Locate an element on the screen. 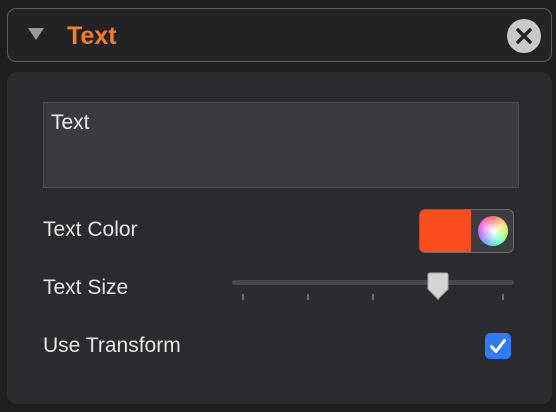 Image resolution: width=556 pixels, height=412 pixels. disclosure-triangle-icon is located at coordinates (36, 34).